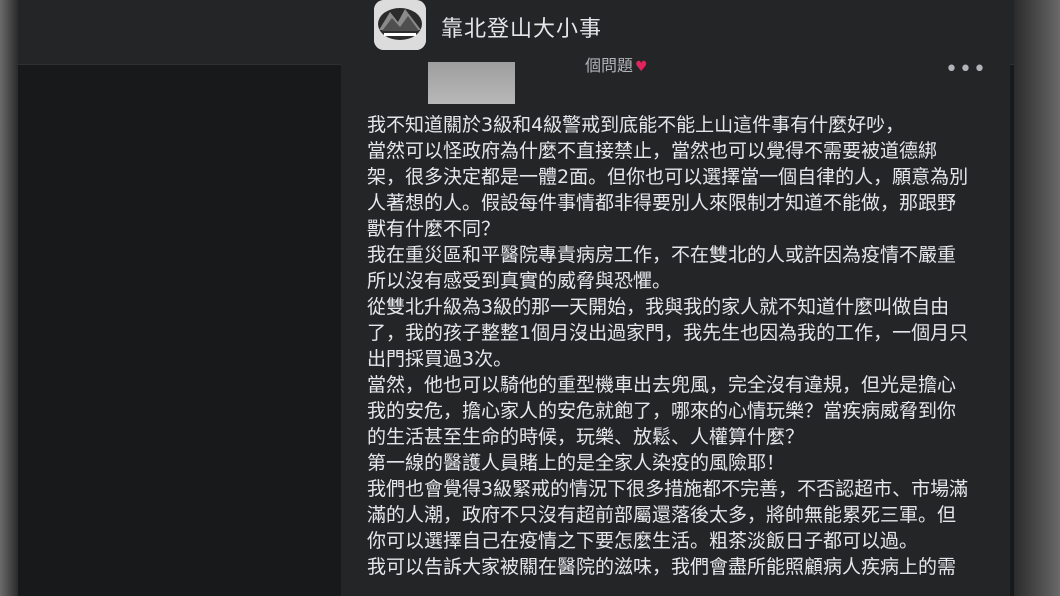 The image size is (1060, 596). I want to click on post-line: 當然，他也可以騎他的重型機車出去兜風，完全沒有違規，但光是擔心, so click(662, 385).